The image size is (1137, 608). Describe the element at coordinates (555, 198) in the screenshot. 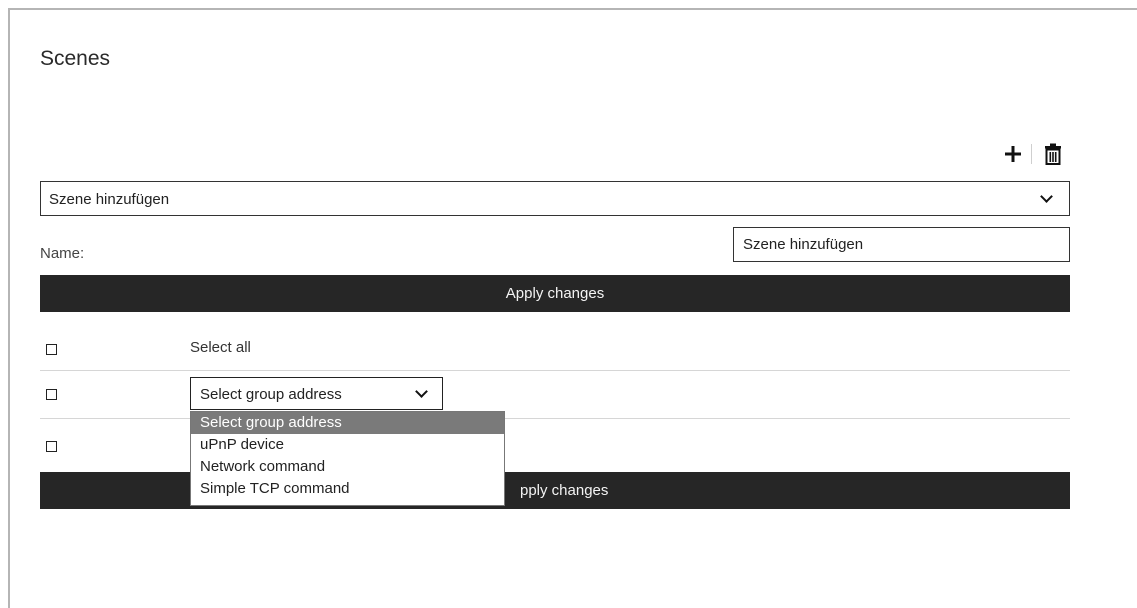

I see `scene-select: Szene hinzufügen` at that location.